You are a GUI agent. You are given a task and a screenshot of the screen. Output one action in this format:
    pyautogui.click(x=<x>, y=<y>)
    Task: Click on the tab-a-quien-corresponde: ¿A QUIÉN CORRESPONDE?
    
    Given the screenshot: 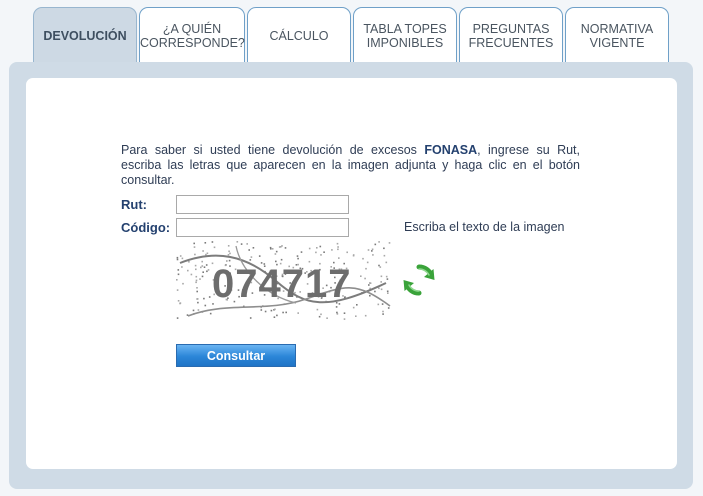 What is the action you would take?
    pyautogui.click(x=192, y=35)
    